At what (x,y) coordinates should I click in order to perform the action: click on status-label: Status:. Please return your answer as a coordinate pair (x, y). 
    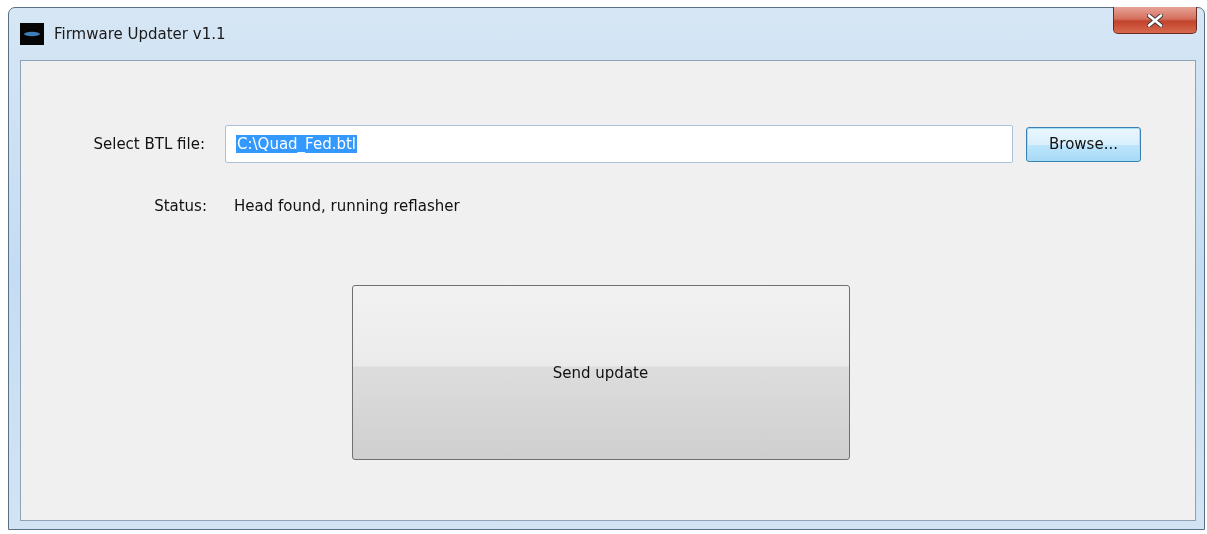
    Looking at the image, I should click on (180, 206).